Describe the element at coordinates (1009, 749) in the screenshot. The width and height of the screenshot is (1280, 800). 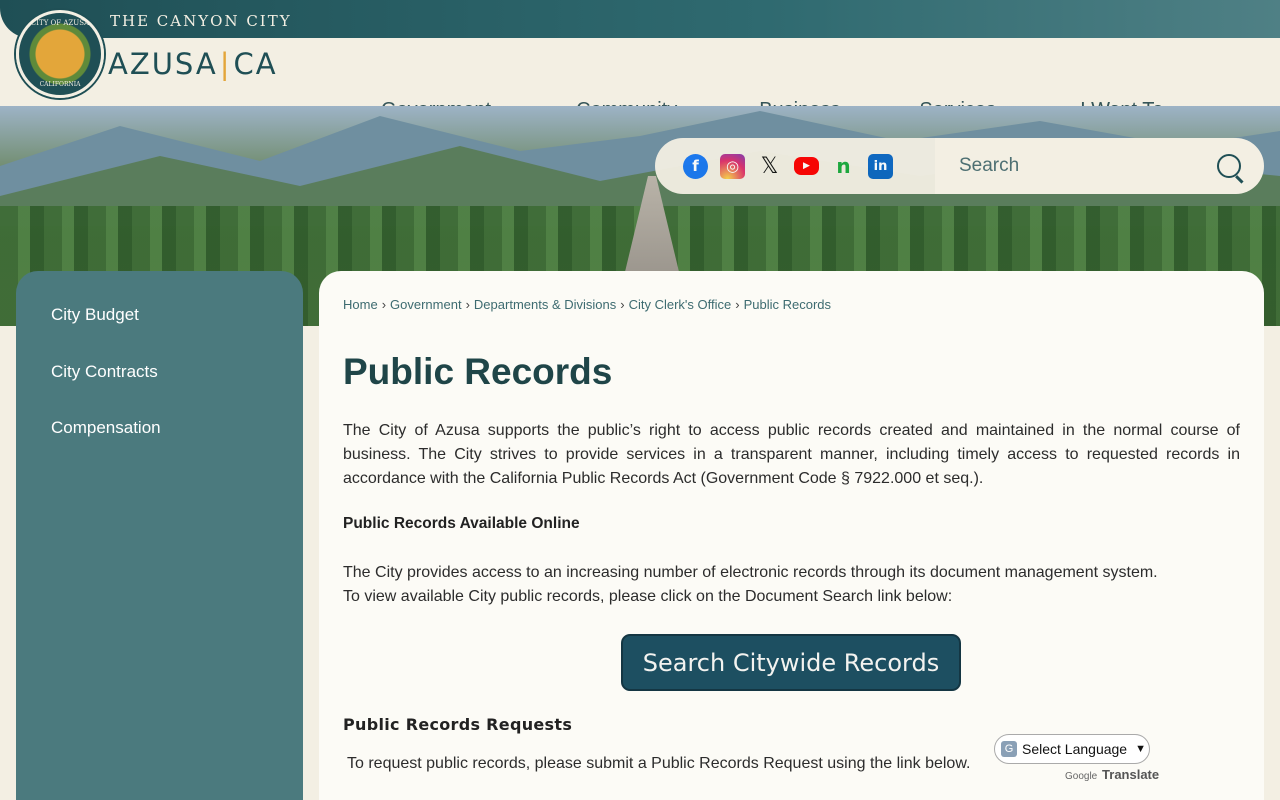
I see `google-translate-icon: G` at that location.